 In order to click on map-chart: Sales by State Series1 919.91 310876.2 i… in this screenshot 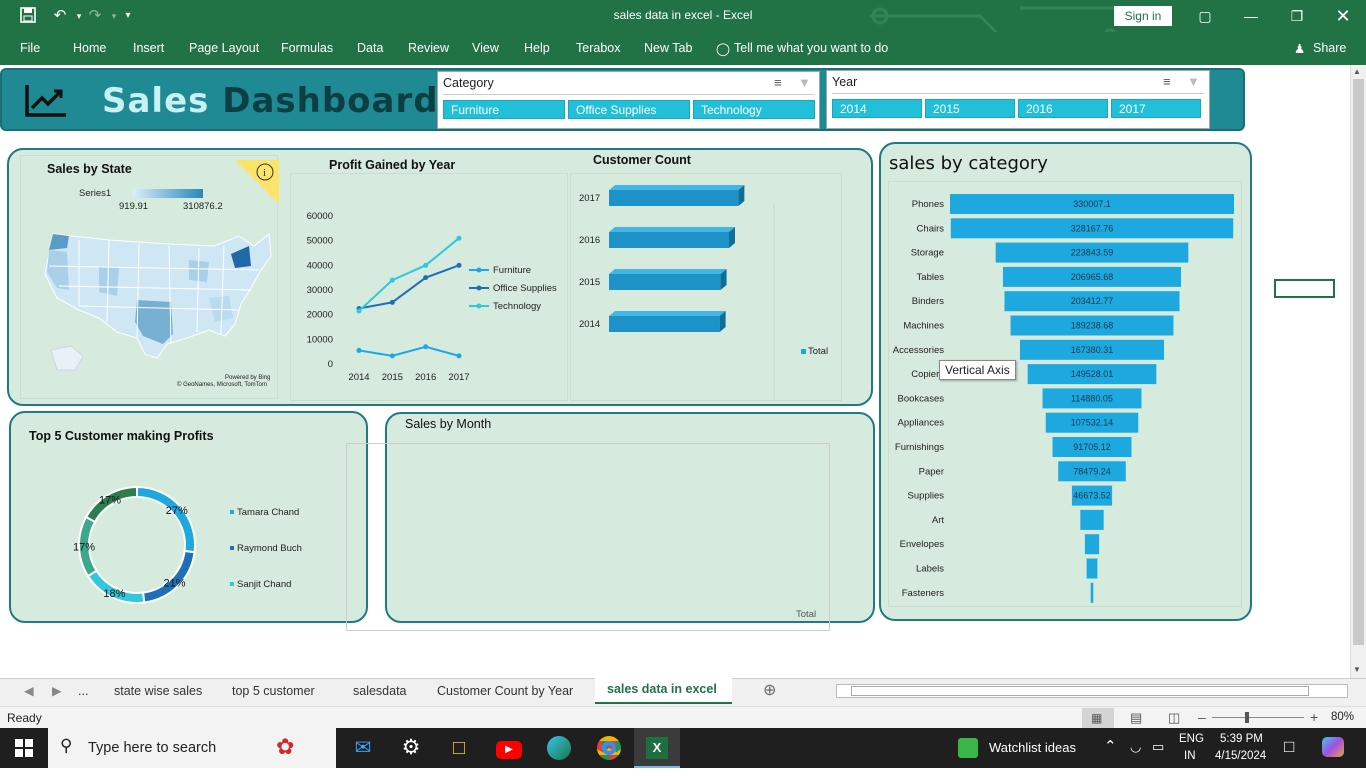, I will do `click(149, 277)`.